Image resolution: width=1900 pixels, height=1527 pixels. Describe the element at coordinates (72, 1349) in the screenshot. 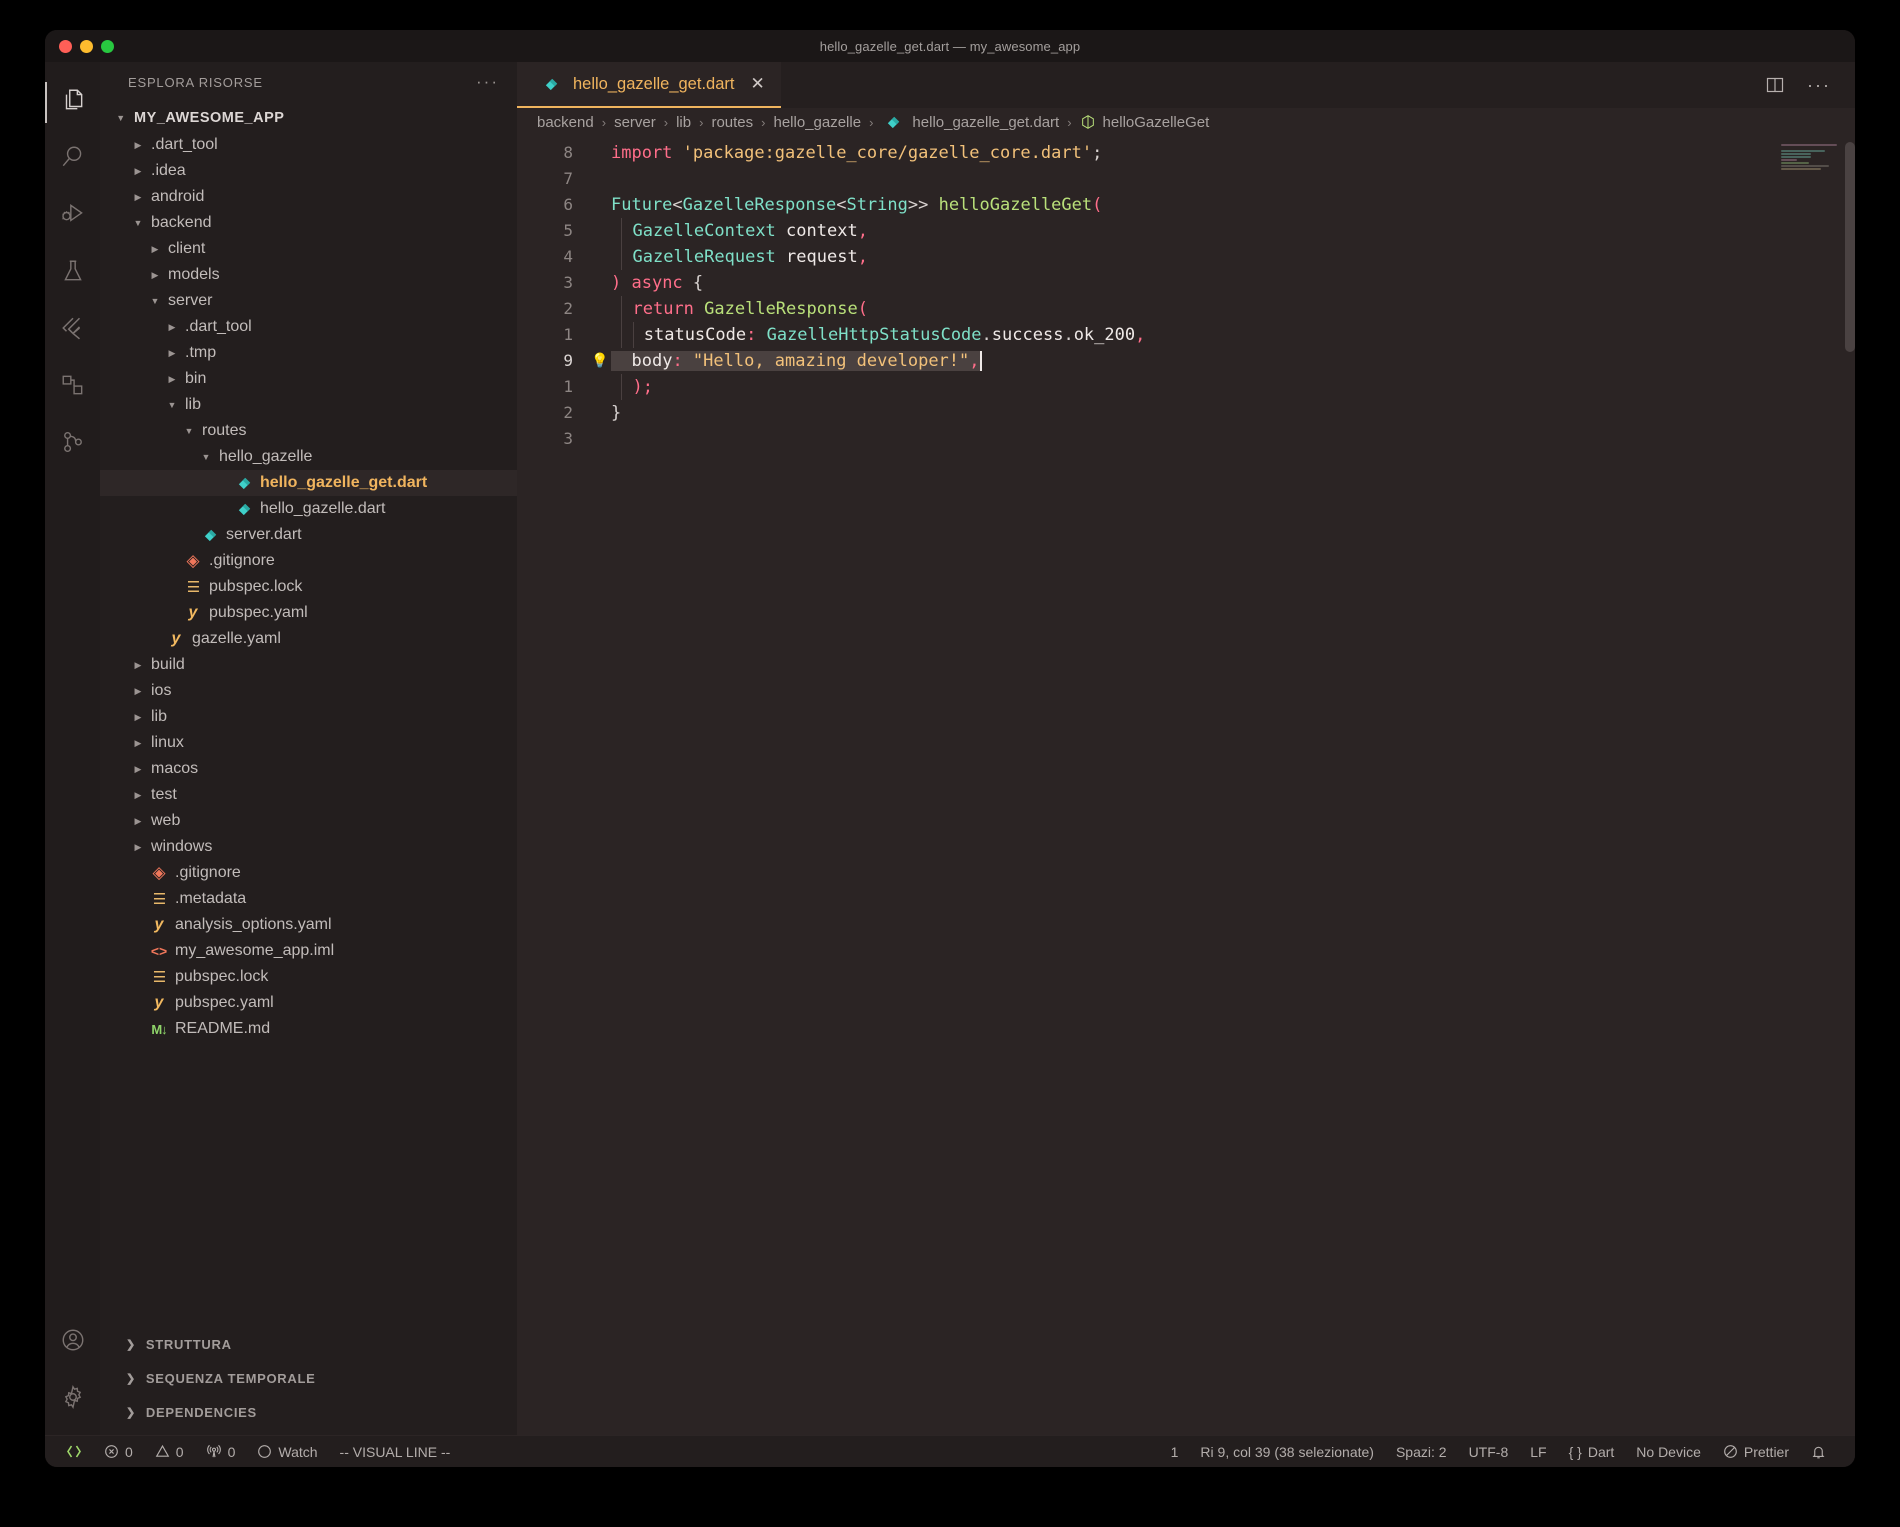

I see `activity-item-accounts` at that location.